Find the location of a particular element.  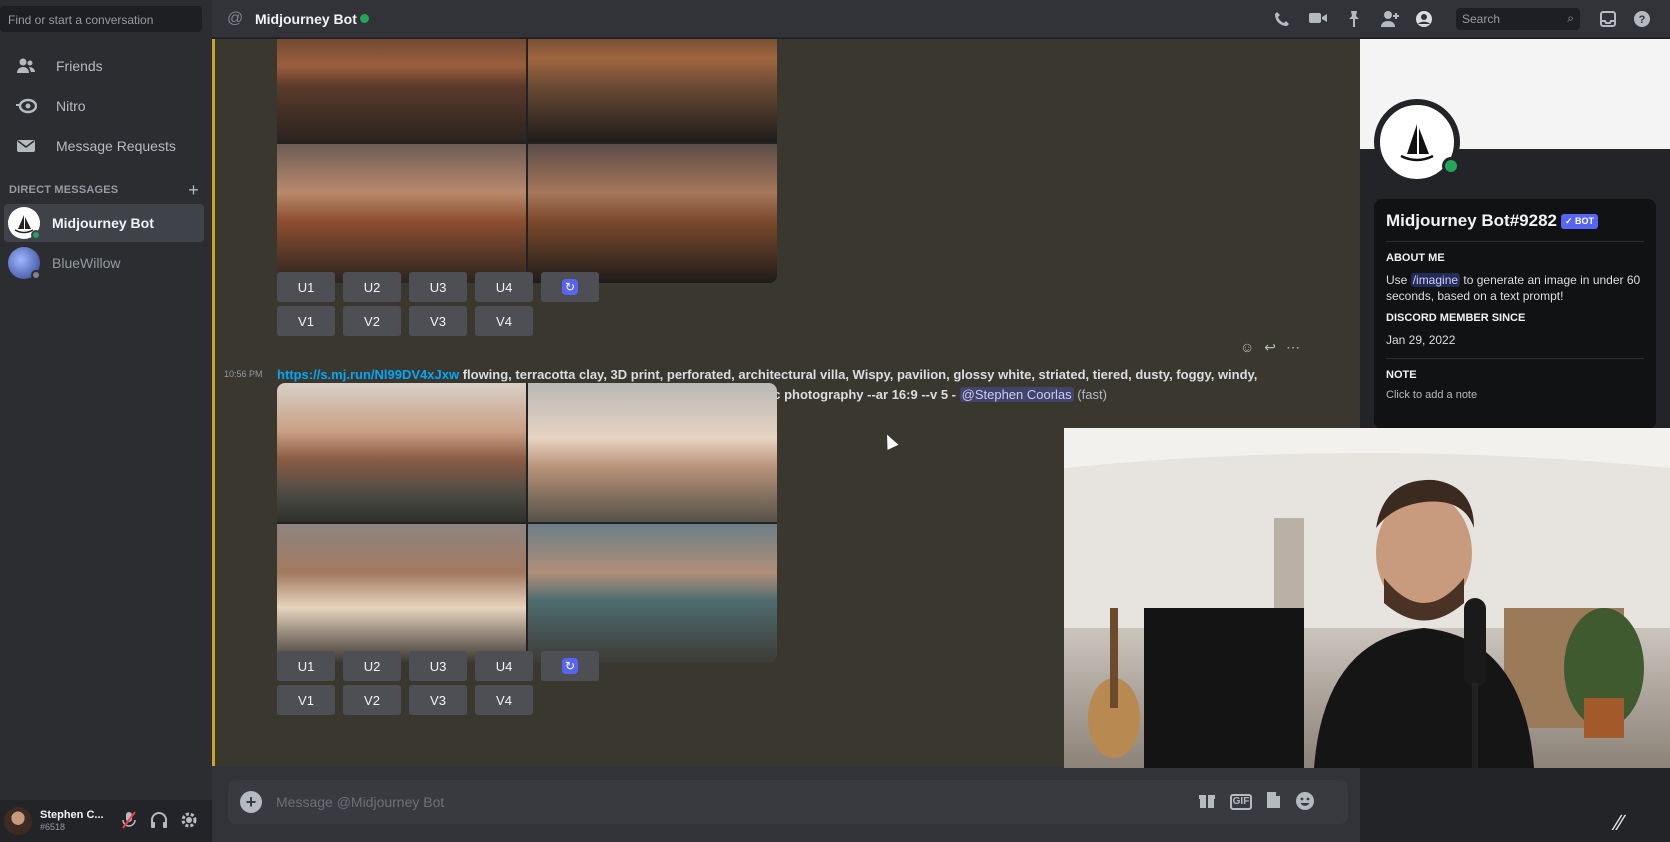

channel-title: Midjourney Bot is located at coordinates (306, 19).